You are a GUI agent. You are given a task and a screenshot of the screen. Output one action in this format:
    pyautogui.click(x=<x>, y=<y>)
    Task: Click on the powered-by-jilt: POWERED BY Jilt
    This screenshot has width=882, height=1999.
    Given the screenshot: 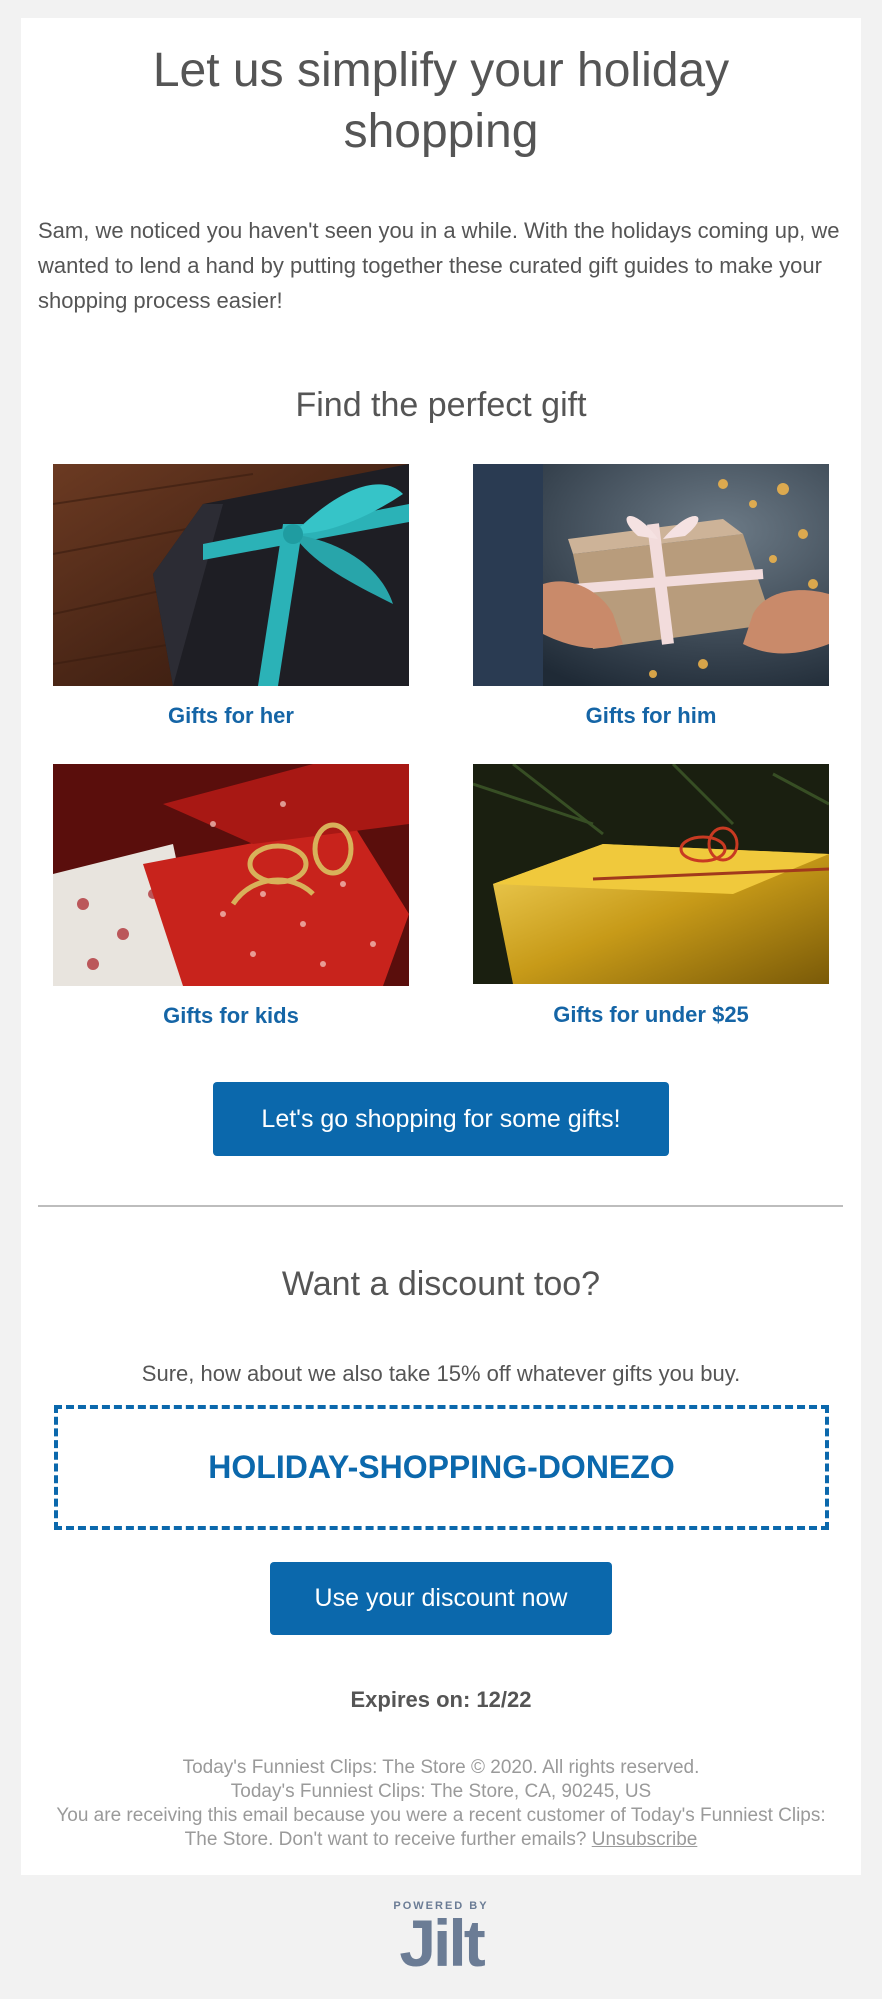 What is the action you would take?
    pyautogui.click(x=441, y=1940)
    